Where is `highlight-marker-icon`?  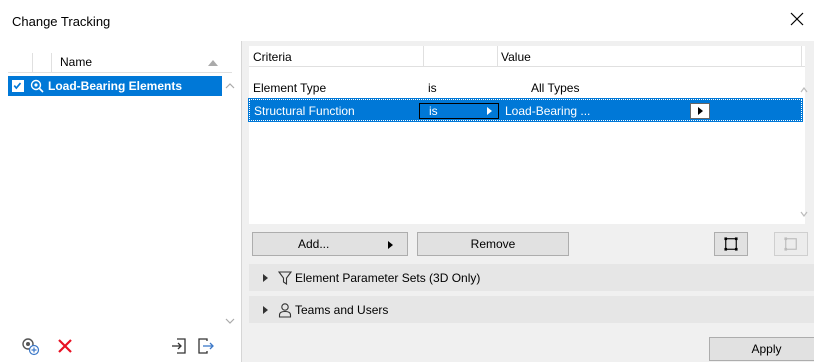 highlight-marker-icon is located at coordinates (37, 86).